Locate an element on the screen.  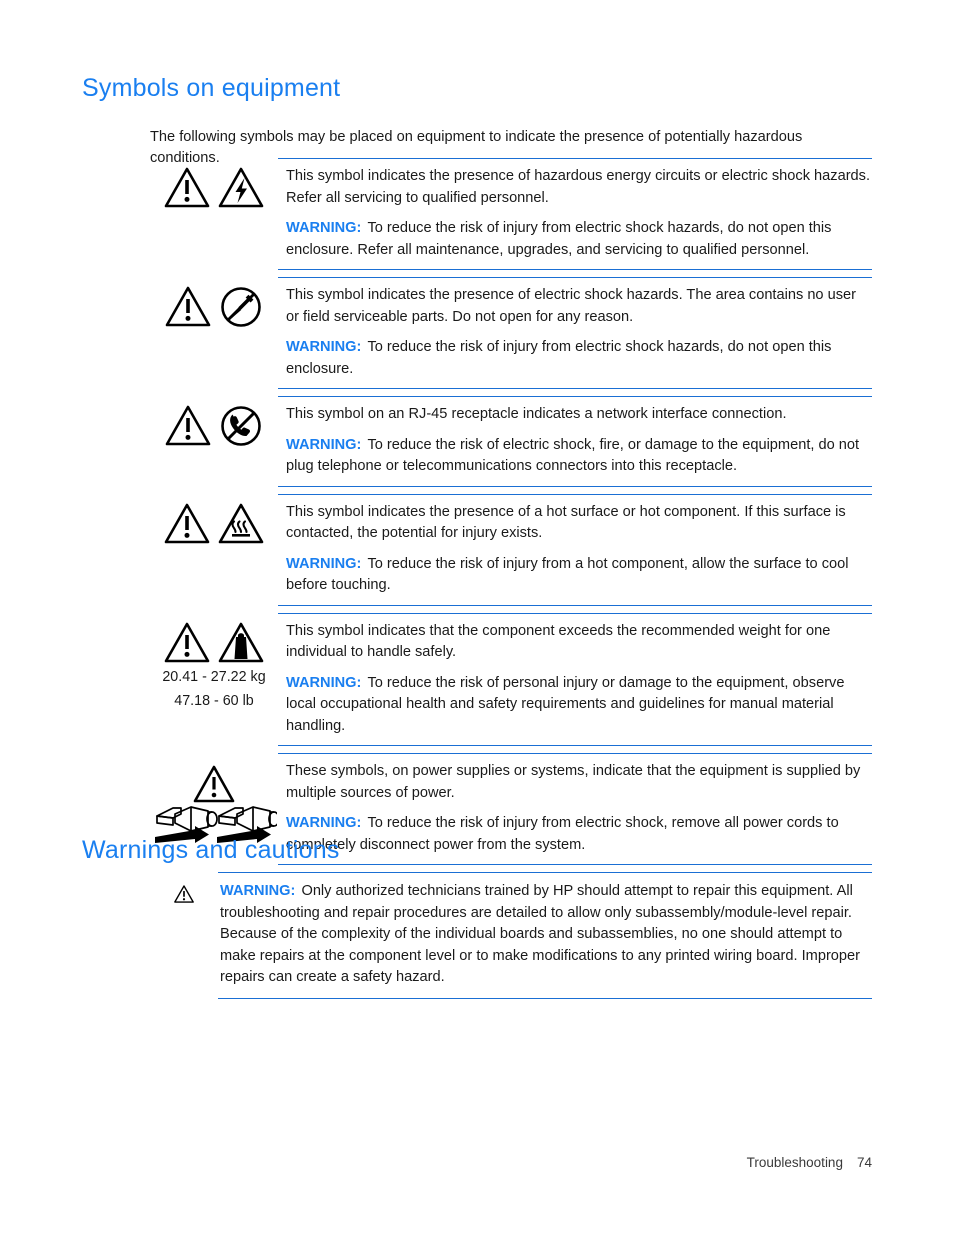
symbol-icons-cell: 20.41 - 27.22 kg 47.18 - 60 lb is located at coordinates (214, 662).